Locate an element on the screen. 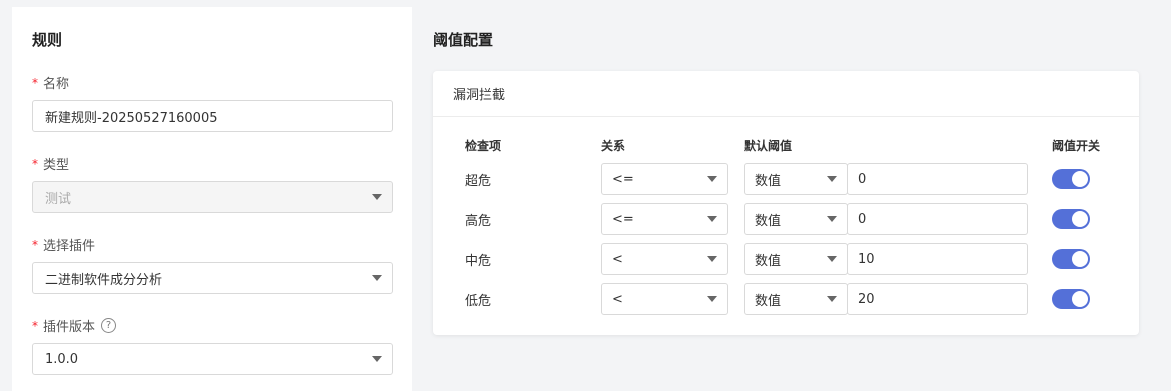  header-relation: 关系 is located at coordinates (613, 146).